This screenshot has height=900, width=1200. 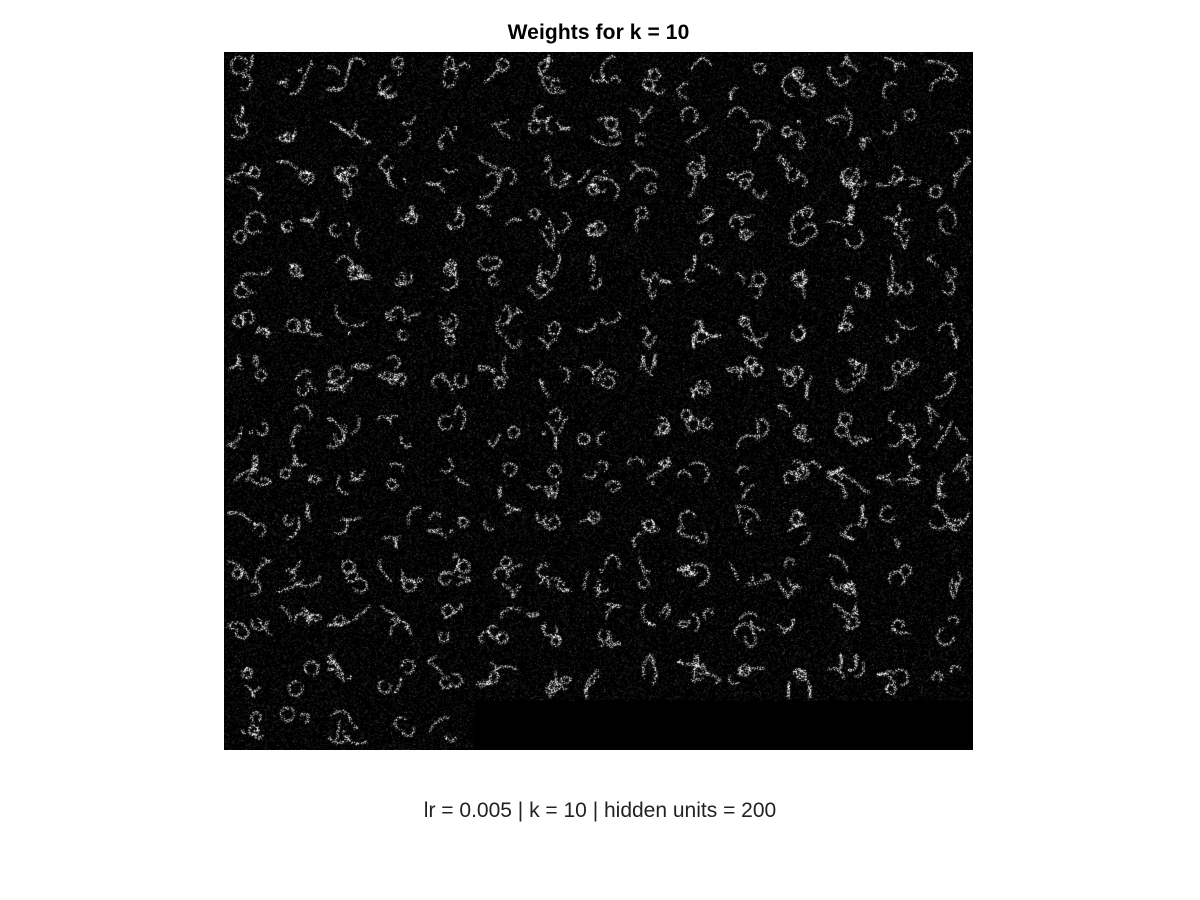 I want to click on figure-caption: lr = 0.005 | k = 10 | hidden units = 200, so click(x=600, y=810).